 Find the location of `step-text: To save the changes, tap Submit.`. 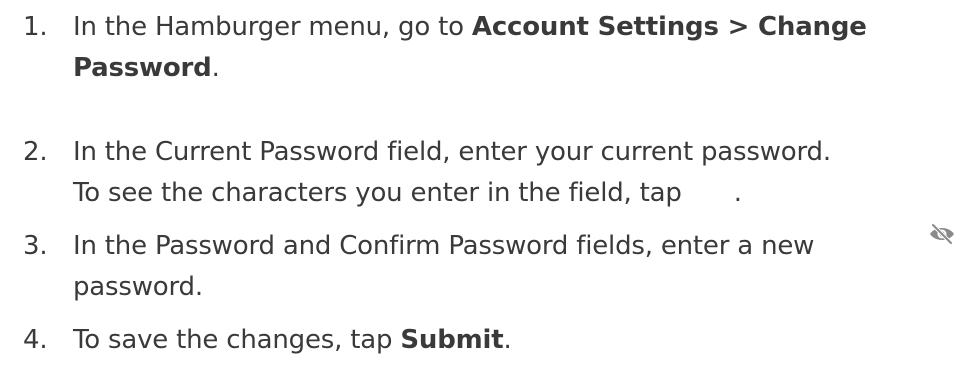

step-text: To save the changes, tap Submit. is located at coordinates (520, 340).